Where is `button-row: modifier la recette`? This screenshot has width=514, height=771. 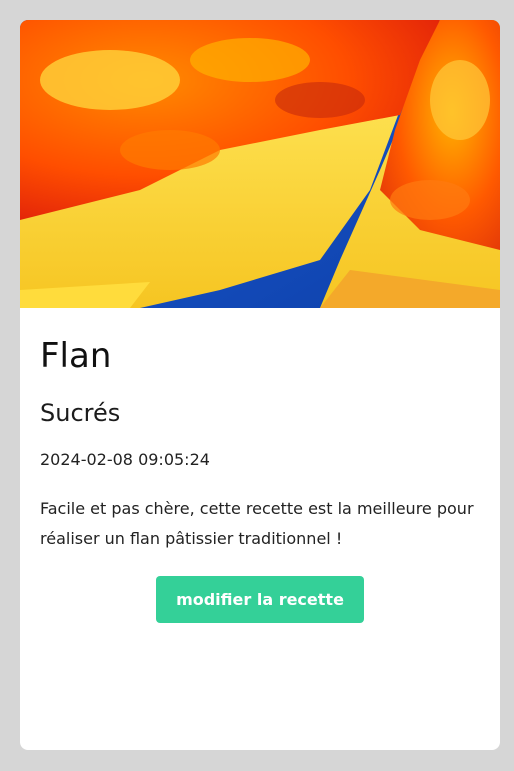
button-row: modifier la recette is located at coordinates (260, 600).